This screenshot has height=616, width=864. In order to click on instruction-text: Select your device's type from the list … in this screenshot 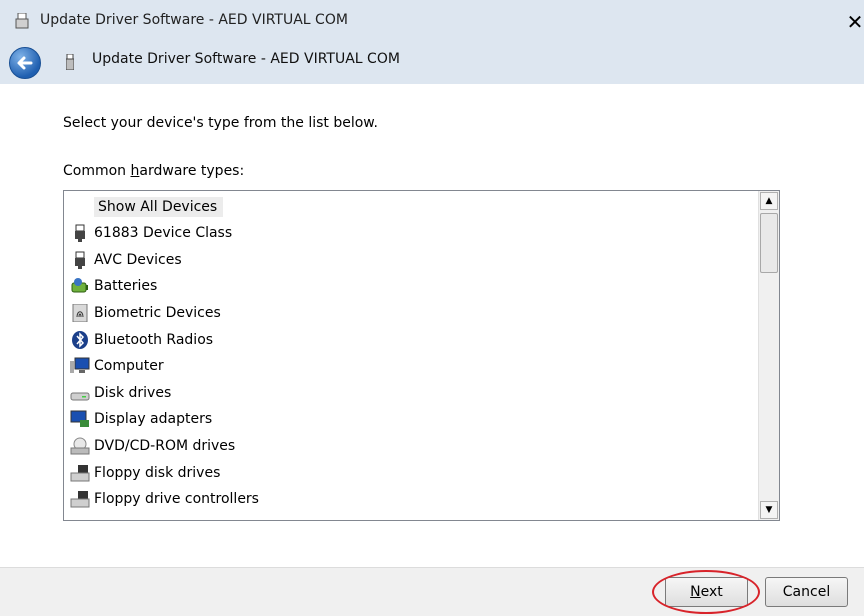, I will do `click(220, 123)`.